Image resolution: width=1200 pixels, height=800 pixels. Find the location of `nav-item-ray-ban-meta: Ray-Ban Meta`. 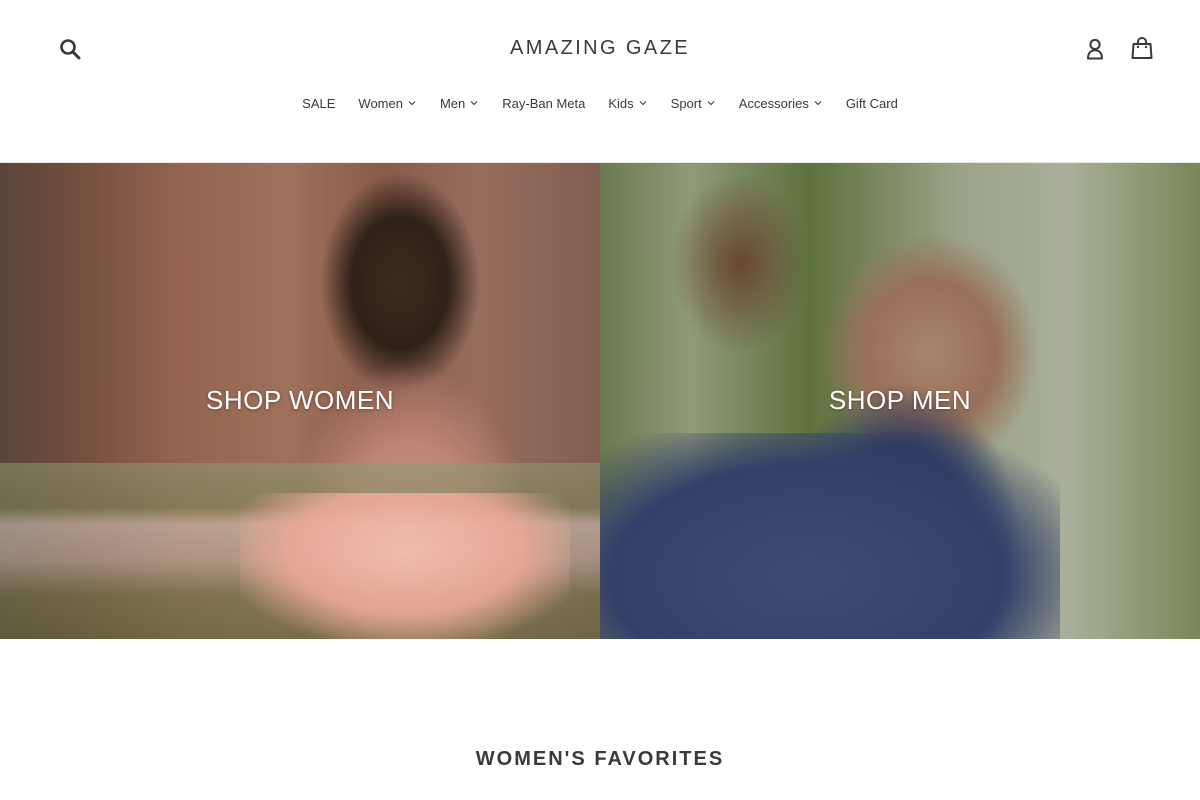

nav-item-ray-ban-meta: Ray-Ban Meta is located at coordinates (544, 103).